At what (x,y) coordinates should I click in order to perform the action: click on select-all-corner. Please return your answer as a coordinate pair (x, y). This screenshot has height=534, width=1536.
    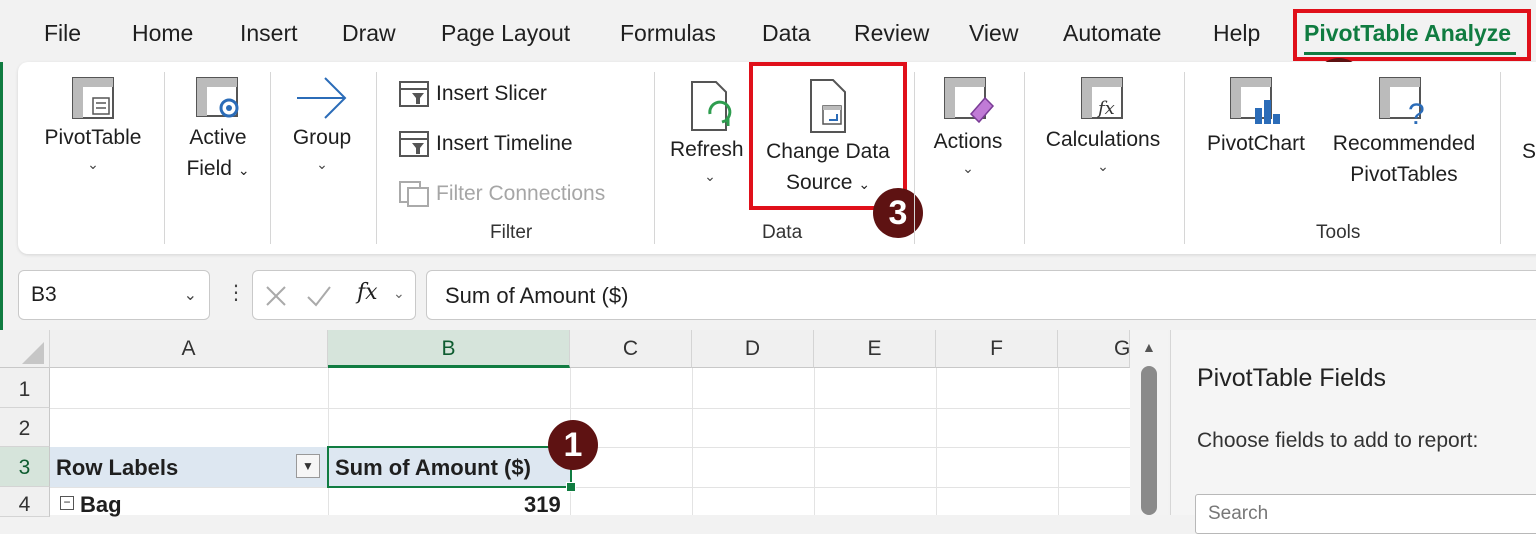
    Looking at the image, I should click on (25, 349).